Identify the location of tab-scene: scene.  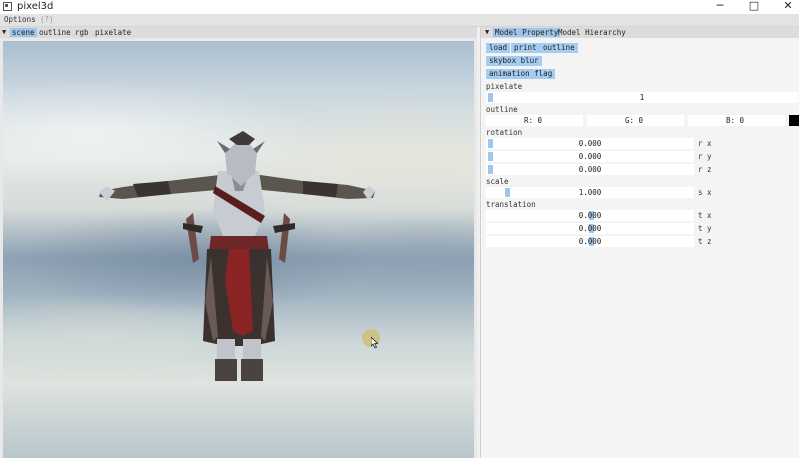
(23, 32).